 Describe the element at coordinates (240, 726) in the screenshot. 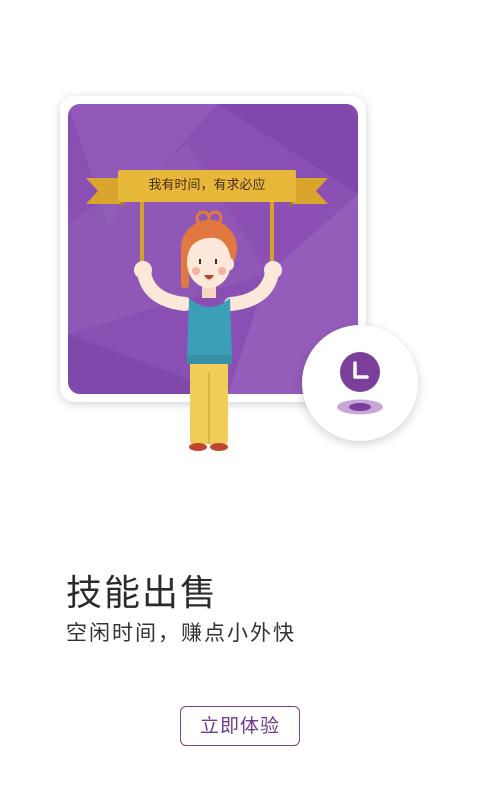

I see `try-now-button: 立即体验` at that location.